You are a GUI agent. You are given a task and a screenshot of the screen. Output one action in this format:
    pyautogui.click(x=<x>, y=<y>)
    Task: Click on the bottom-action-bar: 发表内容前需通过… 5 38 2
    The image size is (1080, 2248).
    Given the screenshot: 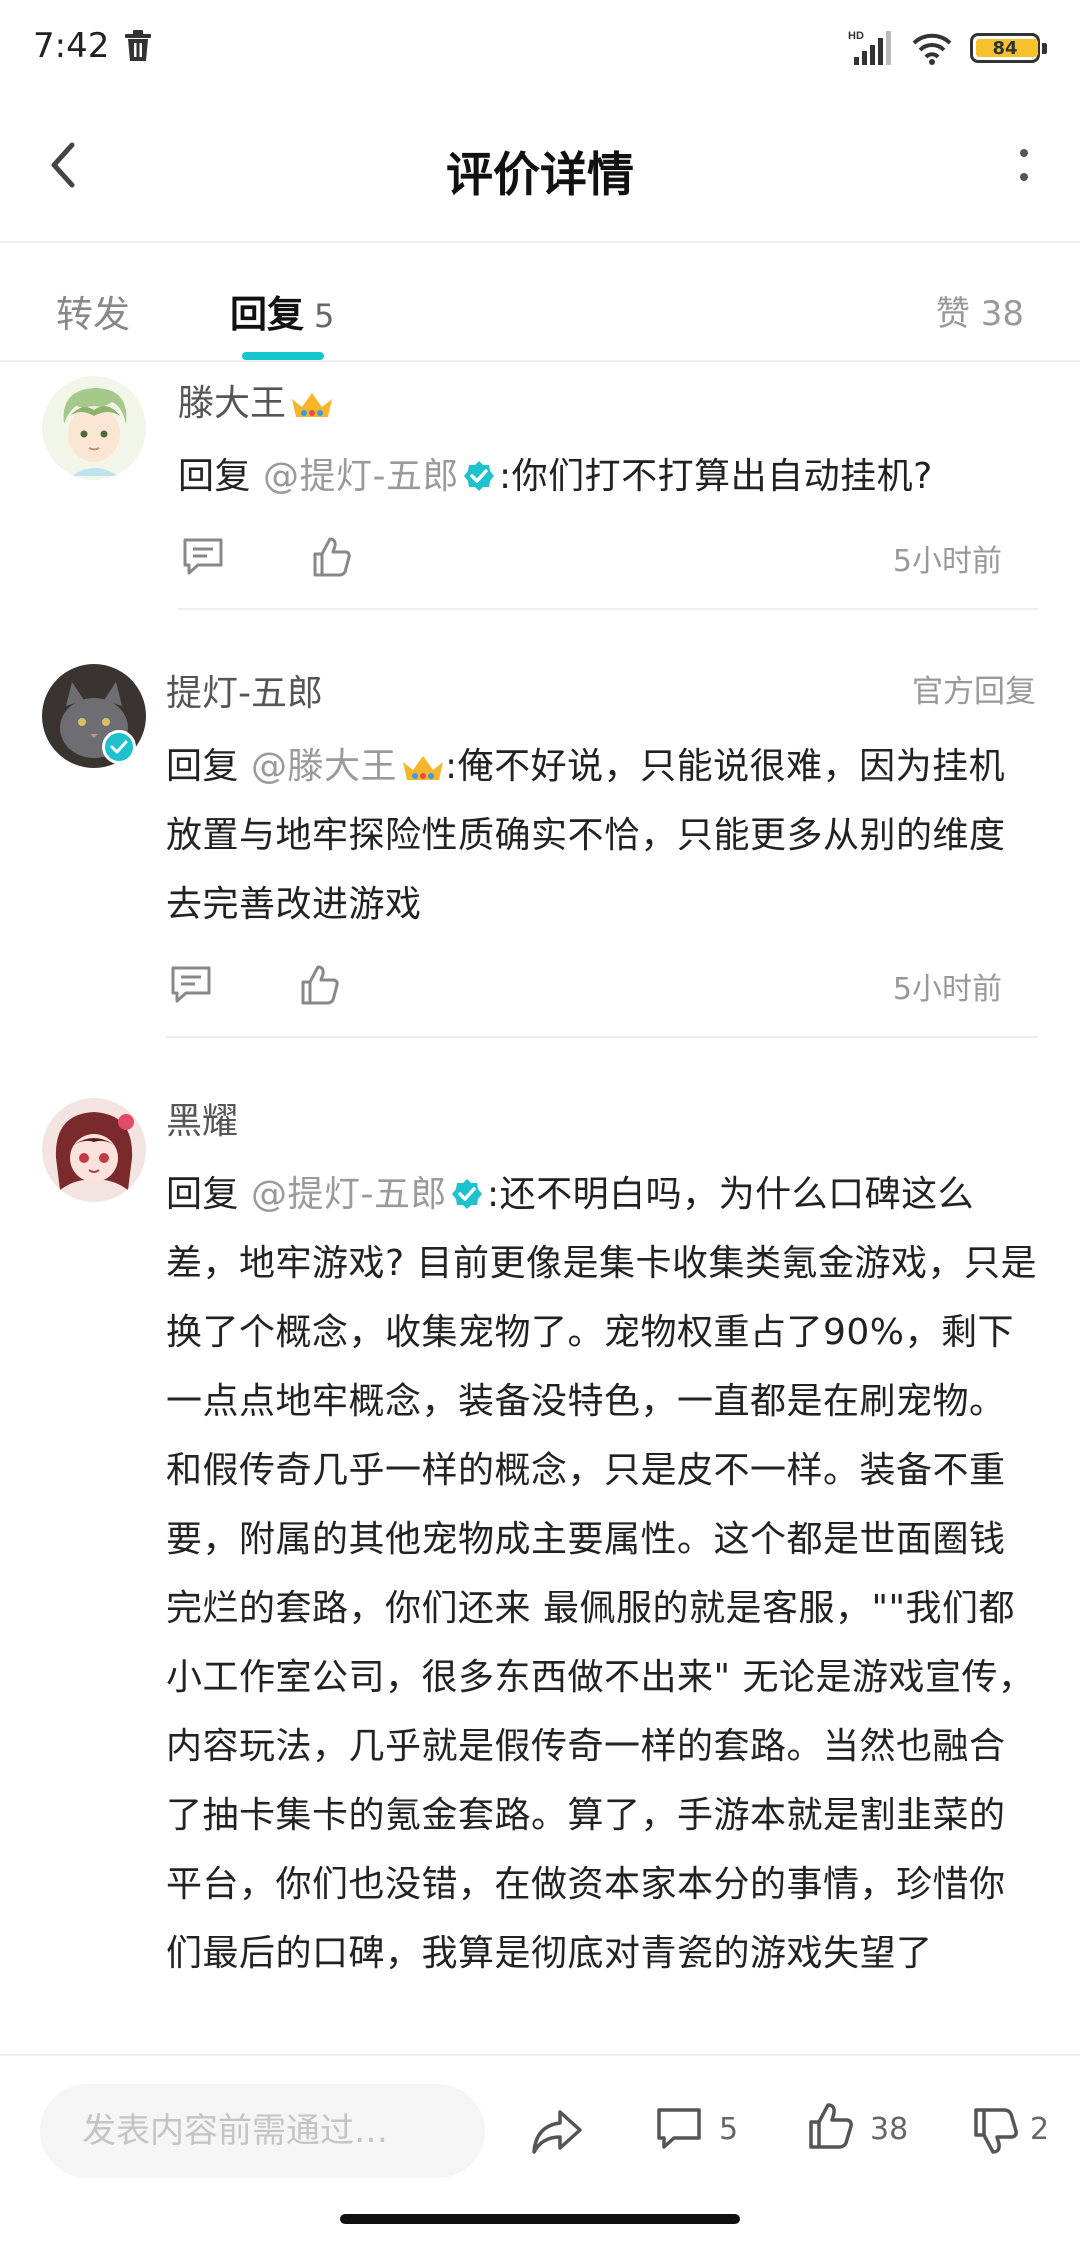 What is the action you would take?
    pyautogui.click(x=540, y=2131)
    